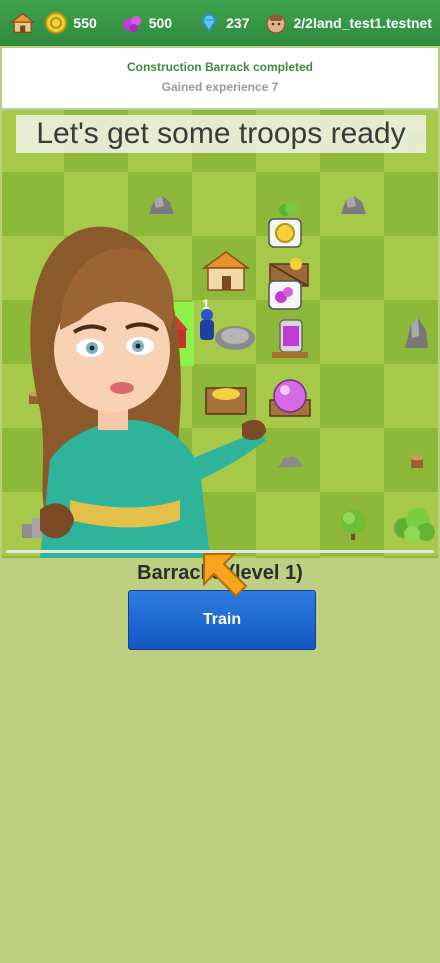 The image size is (440, 963). I want to click on gold-counter: 550, so click(71, 23).